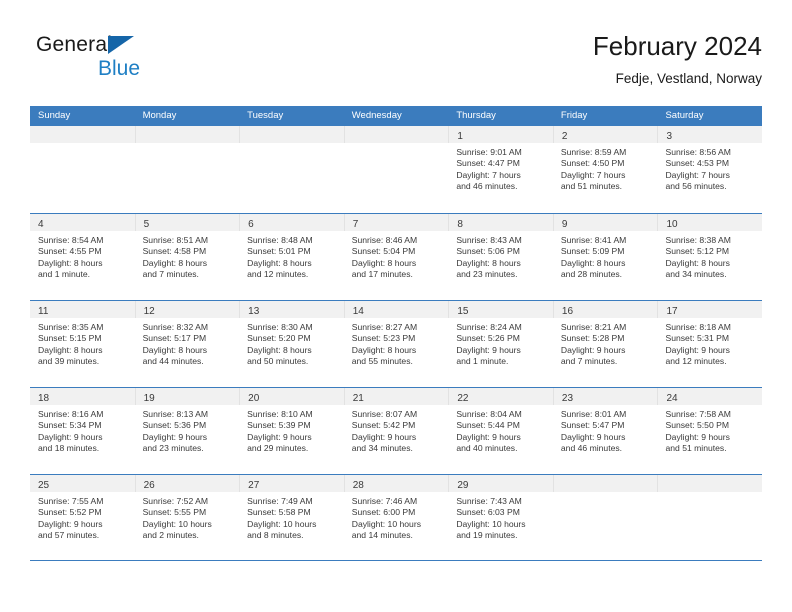  What do you see at coordinates (156, 64) in the screenshot?
I see `brand-logo: General Blue` at bounding box center [156, 64].